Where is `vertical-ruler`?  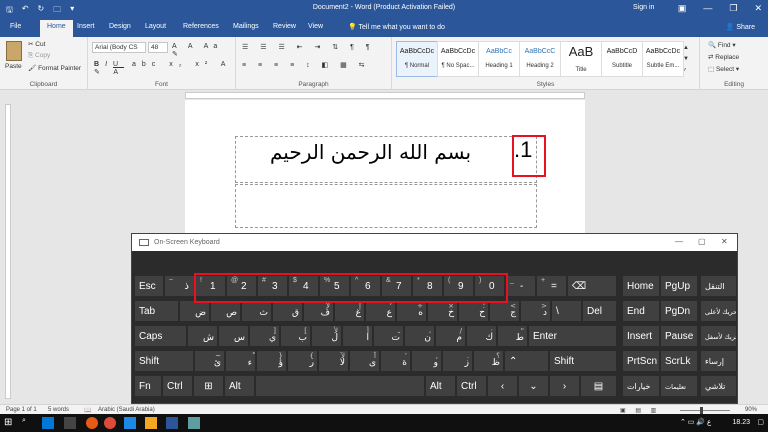
vertical-ruler is located at coordinates (8, 251).